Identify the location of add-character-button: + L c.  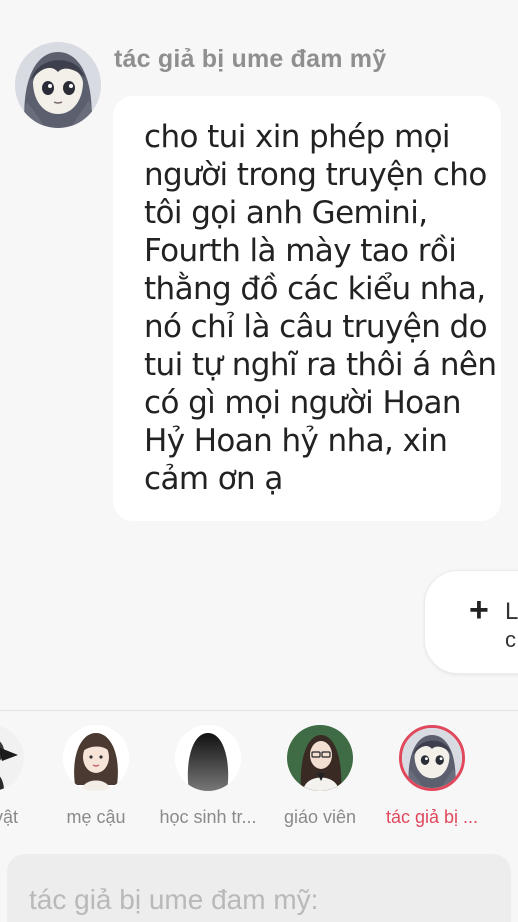
(471, 622).